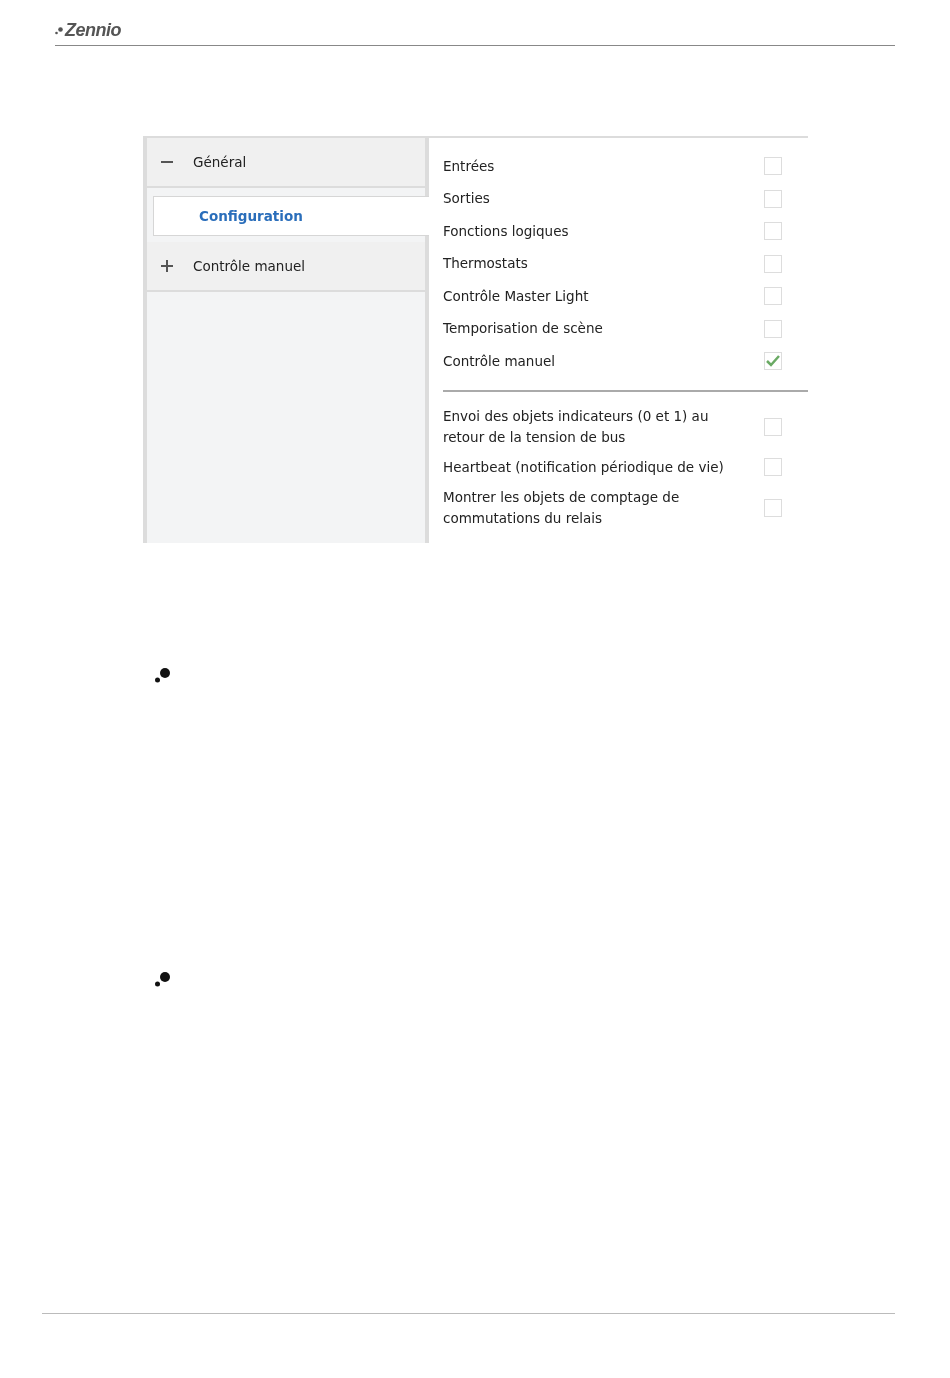 This screenshot has width=950, height=1378. I want to click on logo: Zennio, so click(88, 30).